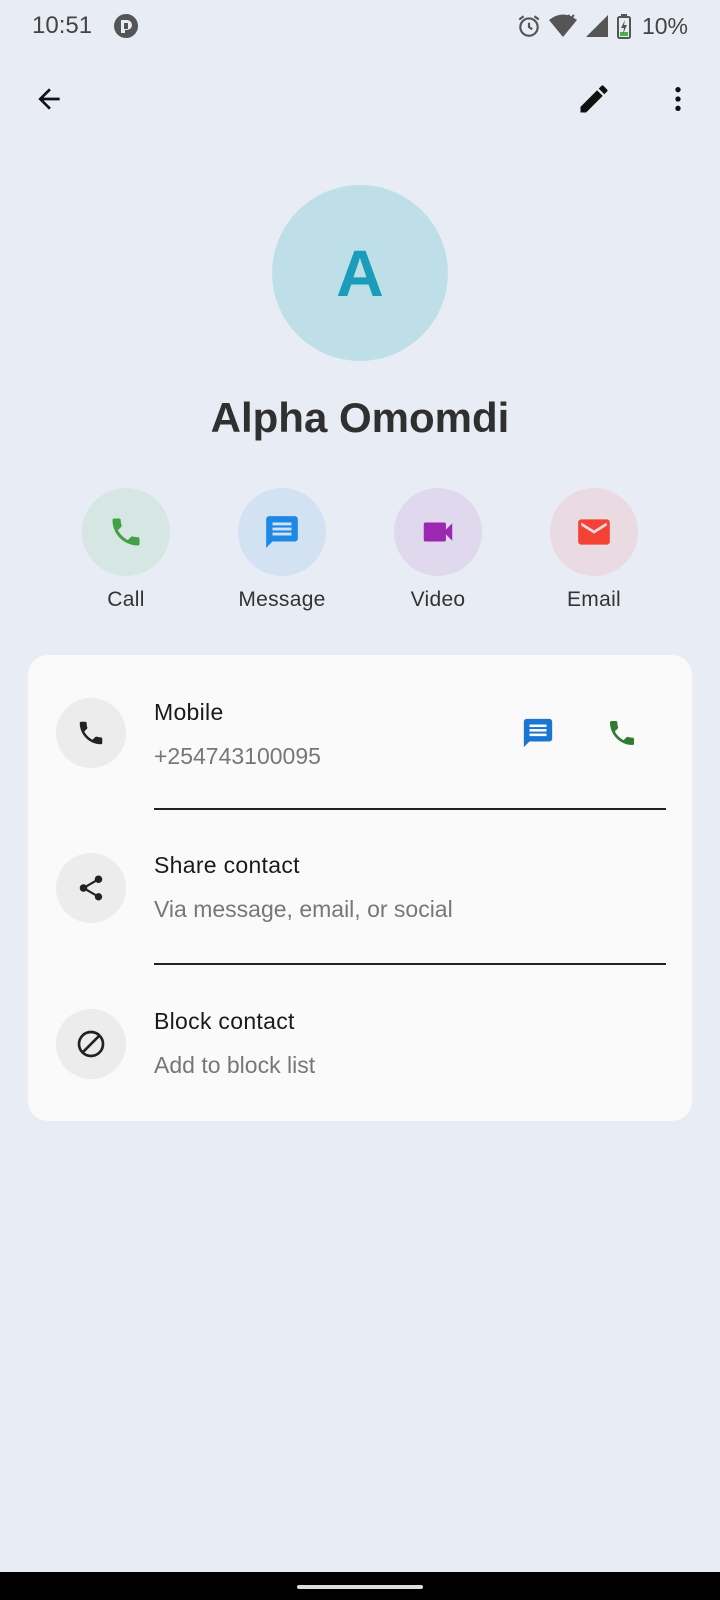 This screenshot has height=1600, width=720. Describe the element at coordinates (623, 26) in the screenshot. I see `battery-charging-icon` at that location.